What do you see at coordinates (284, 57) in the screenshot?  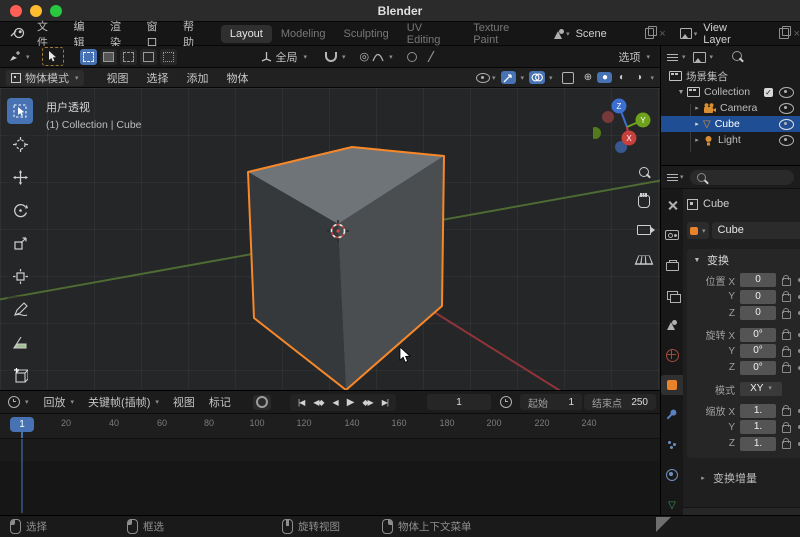 I see `transform-orientation-dropdown: 全局 ▾` at bounding box center [284, 57].